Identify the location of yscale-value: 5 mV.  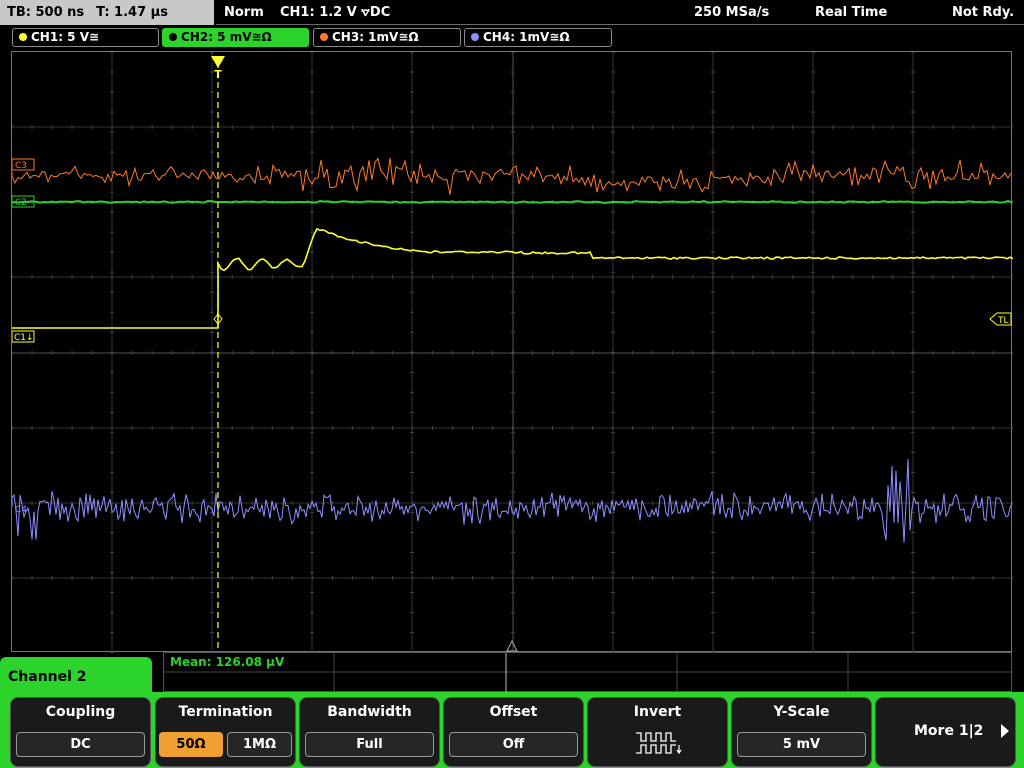
(801, 744).